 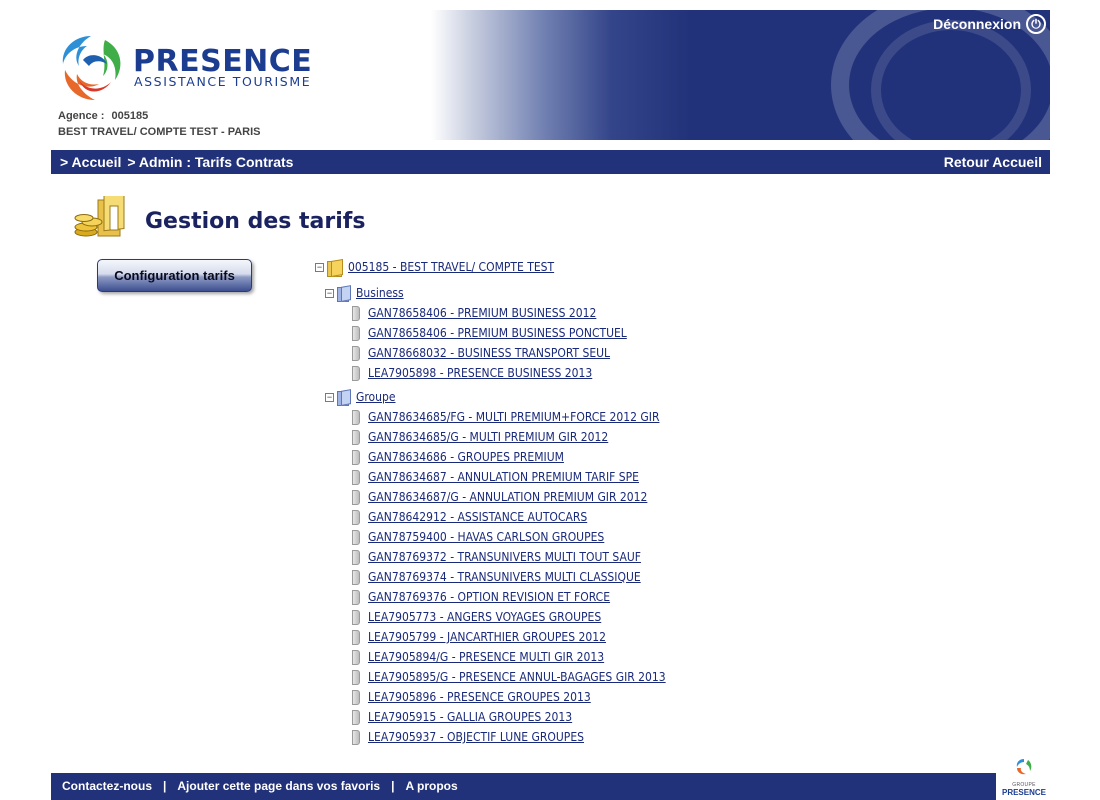 What do you see at coordinates (466, 457) in the screenshot?
I see `tree-item-link: GAN78634686 - GROUPES PREMIUM` at bounding box center [466, 457].